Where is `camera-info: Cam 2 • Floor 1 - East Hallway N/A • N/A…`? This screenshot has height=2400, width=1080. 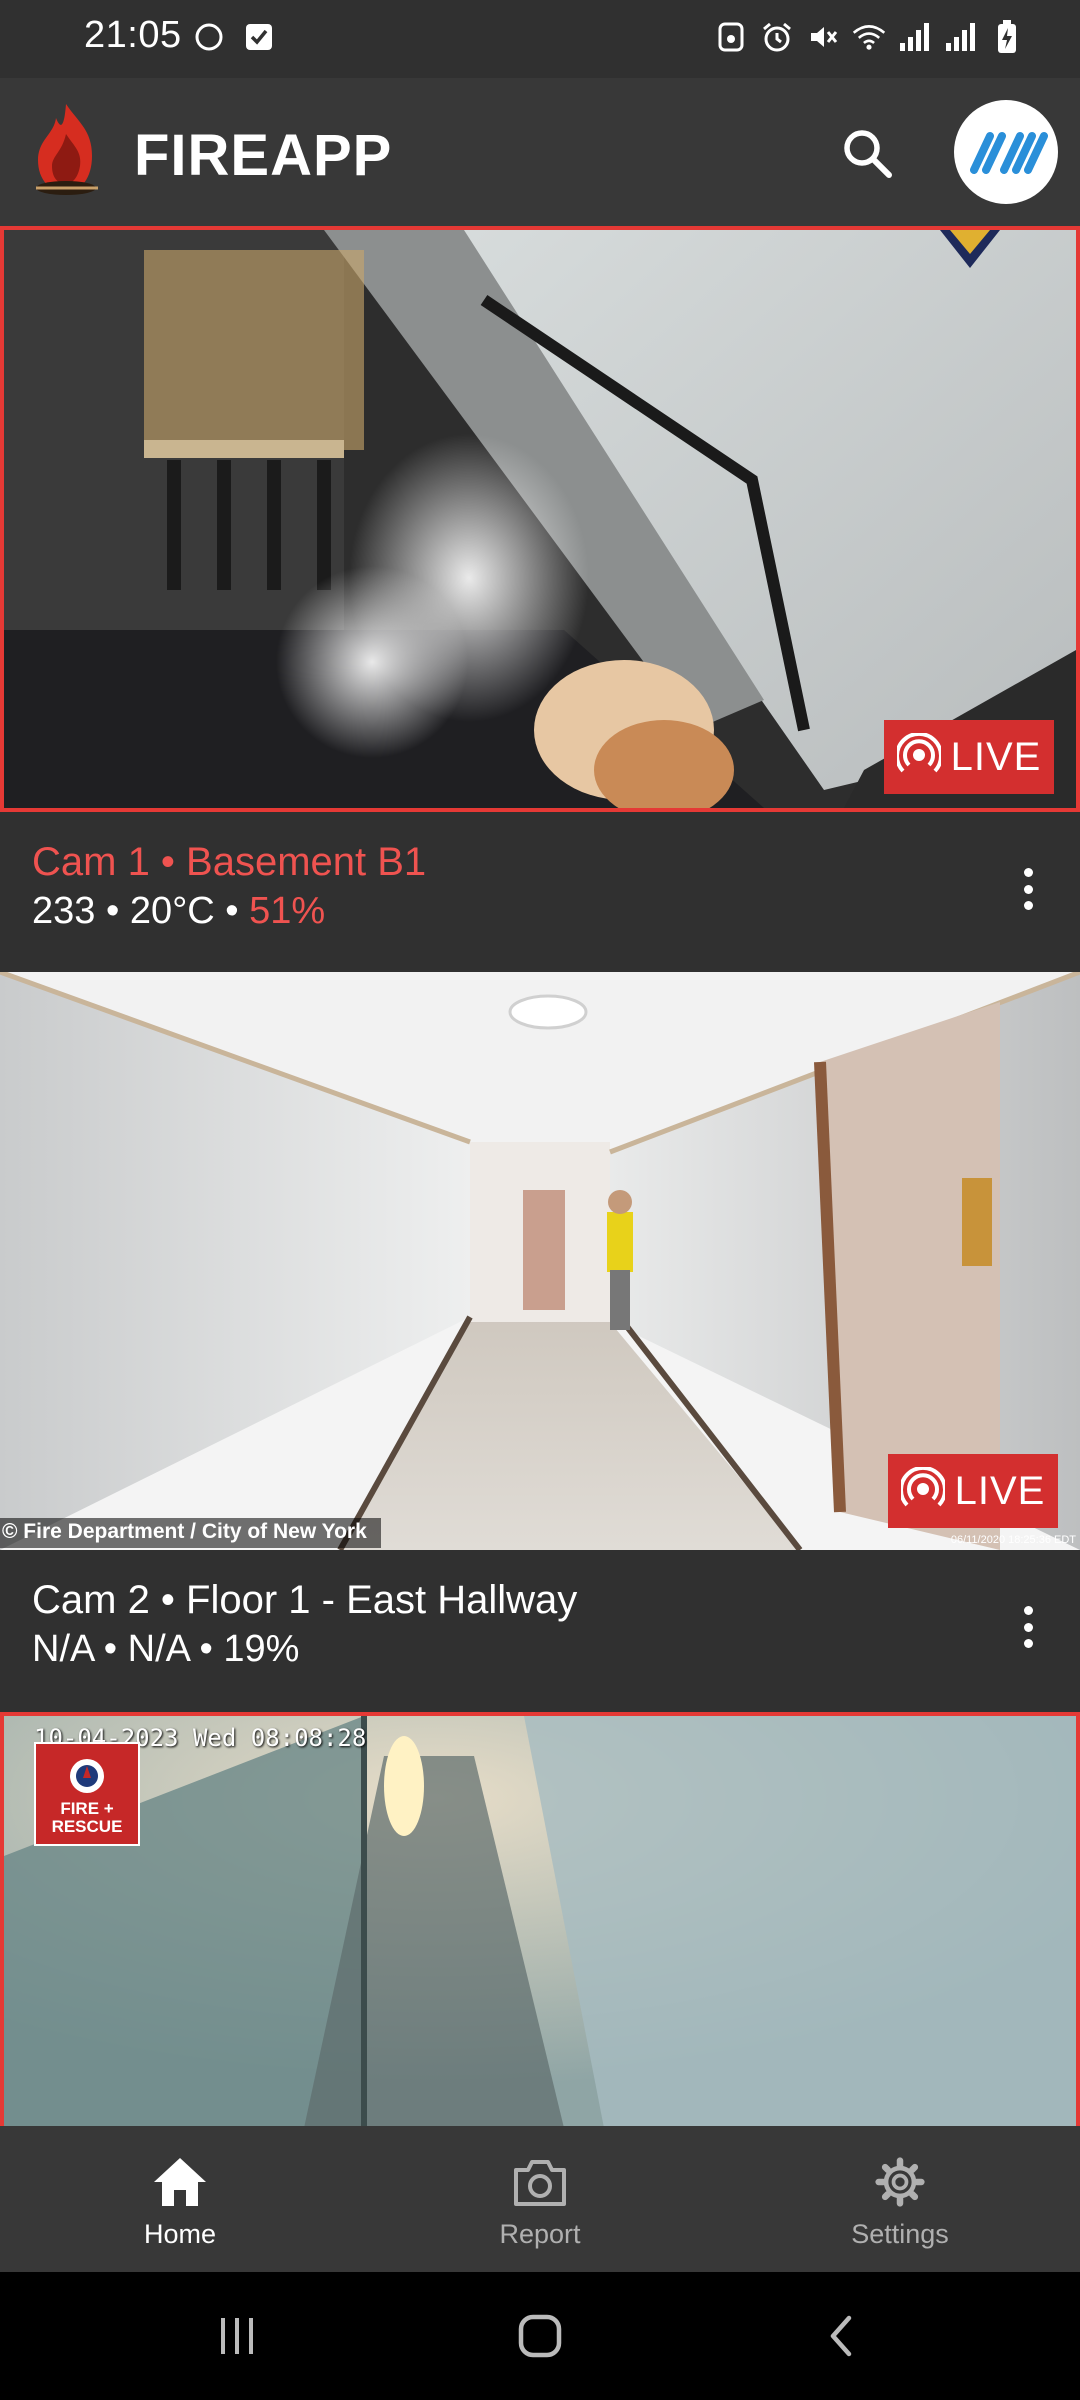
camera-info: Cam 2 • Floor 1 - East Hallway N/A • N/A… is located at coordinates (540, 1630).